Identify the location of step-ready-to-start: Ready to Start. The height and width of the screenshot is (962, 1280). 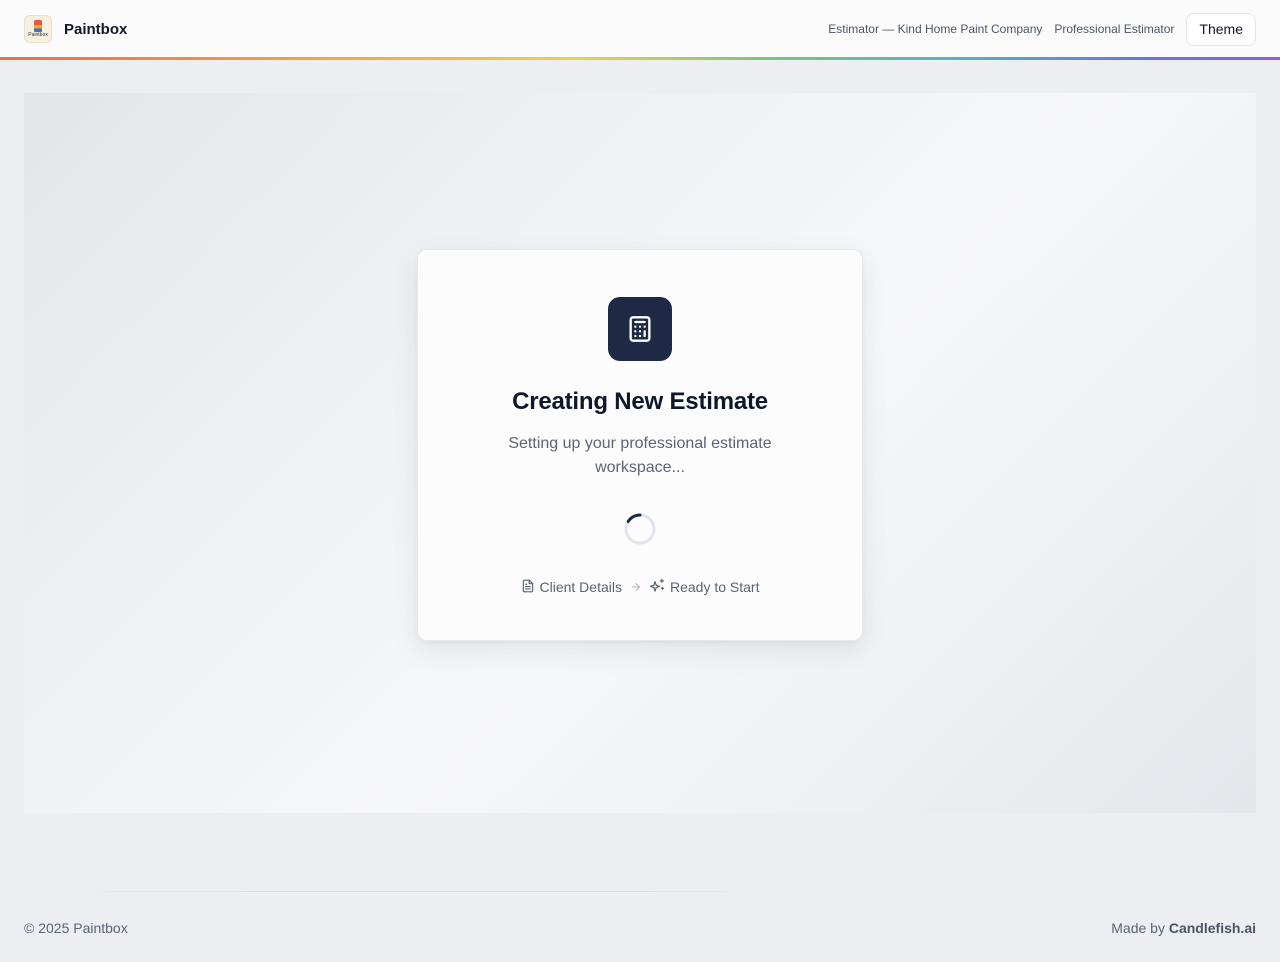
(704, 587).